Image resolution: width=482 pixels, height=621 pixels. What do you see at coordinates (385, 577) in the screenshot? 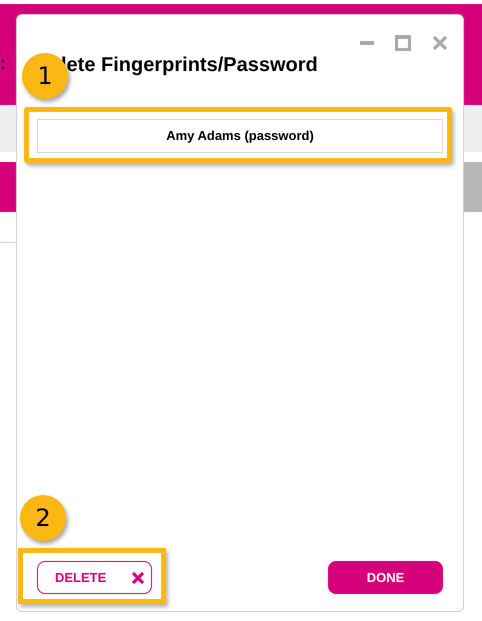
I see `done-button: DONE` at bounding box center [385, 577].